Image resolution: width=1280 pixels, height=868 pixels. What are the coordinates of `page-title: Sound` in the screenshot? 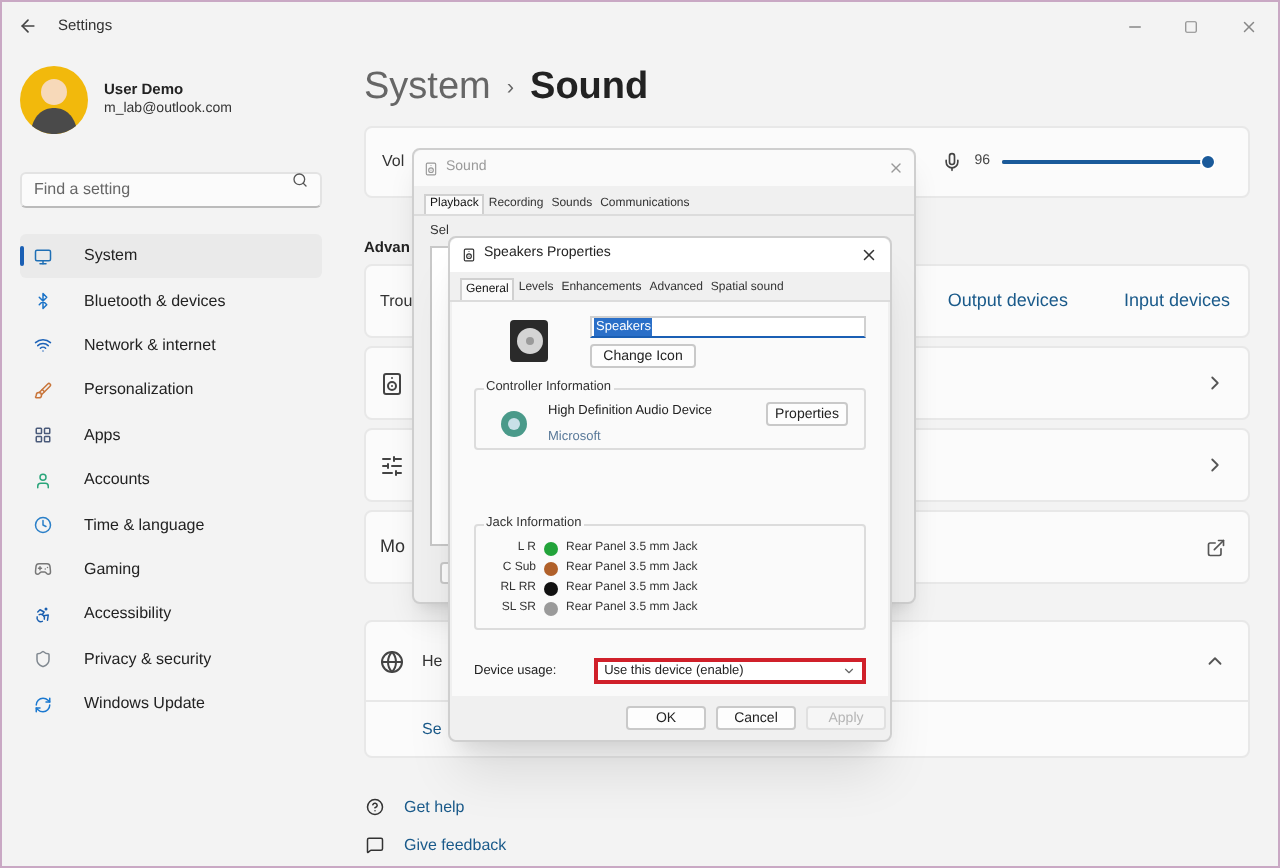 It's located at (589, 87).